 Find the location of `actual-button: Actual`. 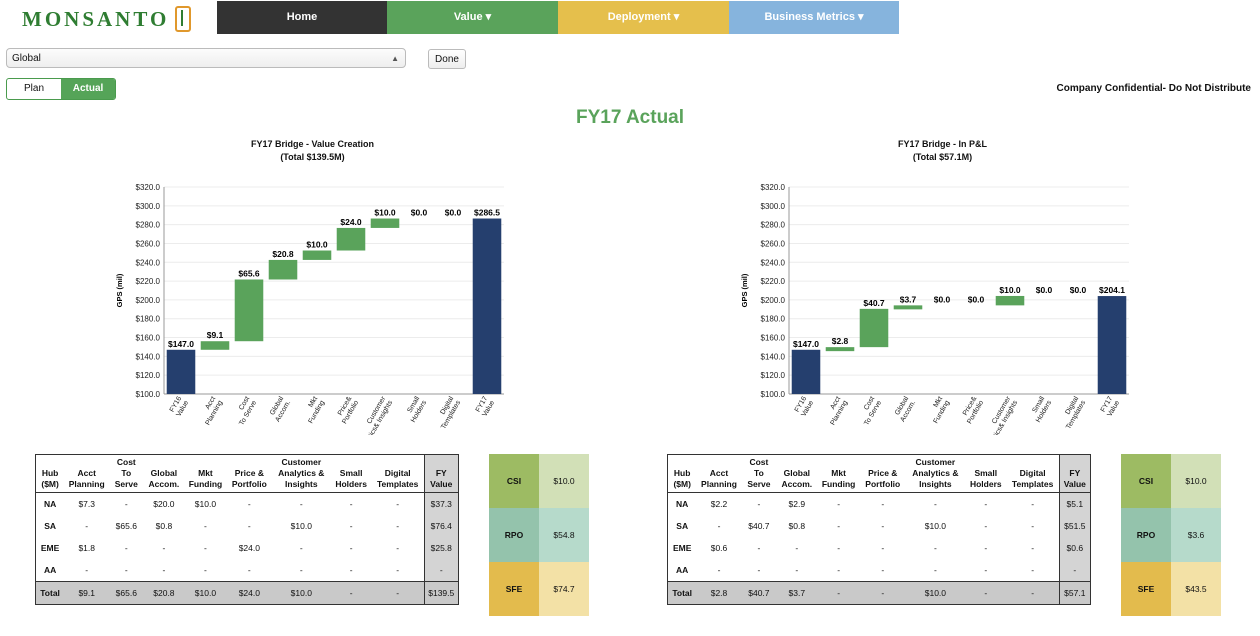

actual-button: Actual is located at coordinates (88, 89).